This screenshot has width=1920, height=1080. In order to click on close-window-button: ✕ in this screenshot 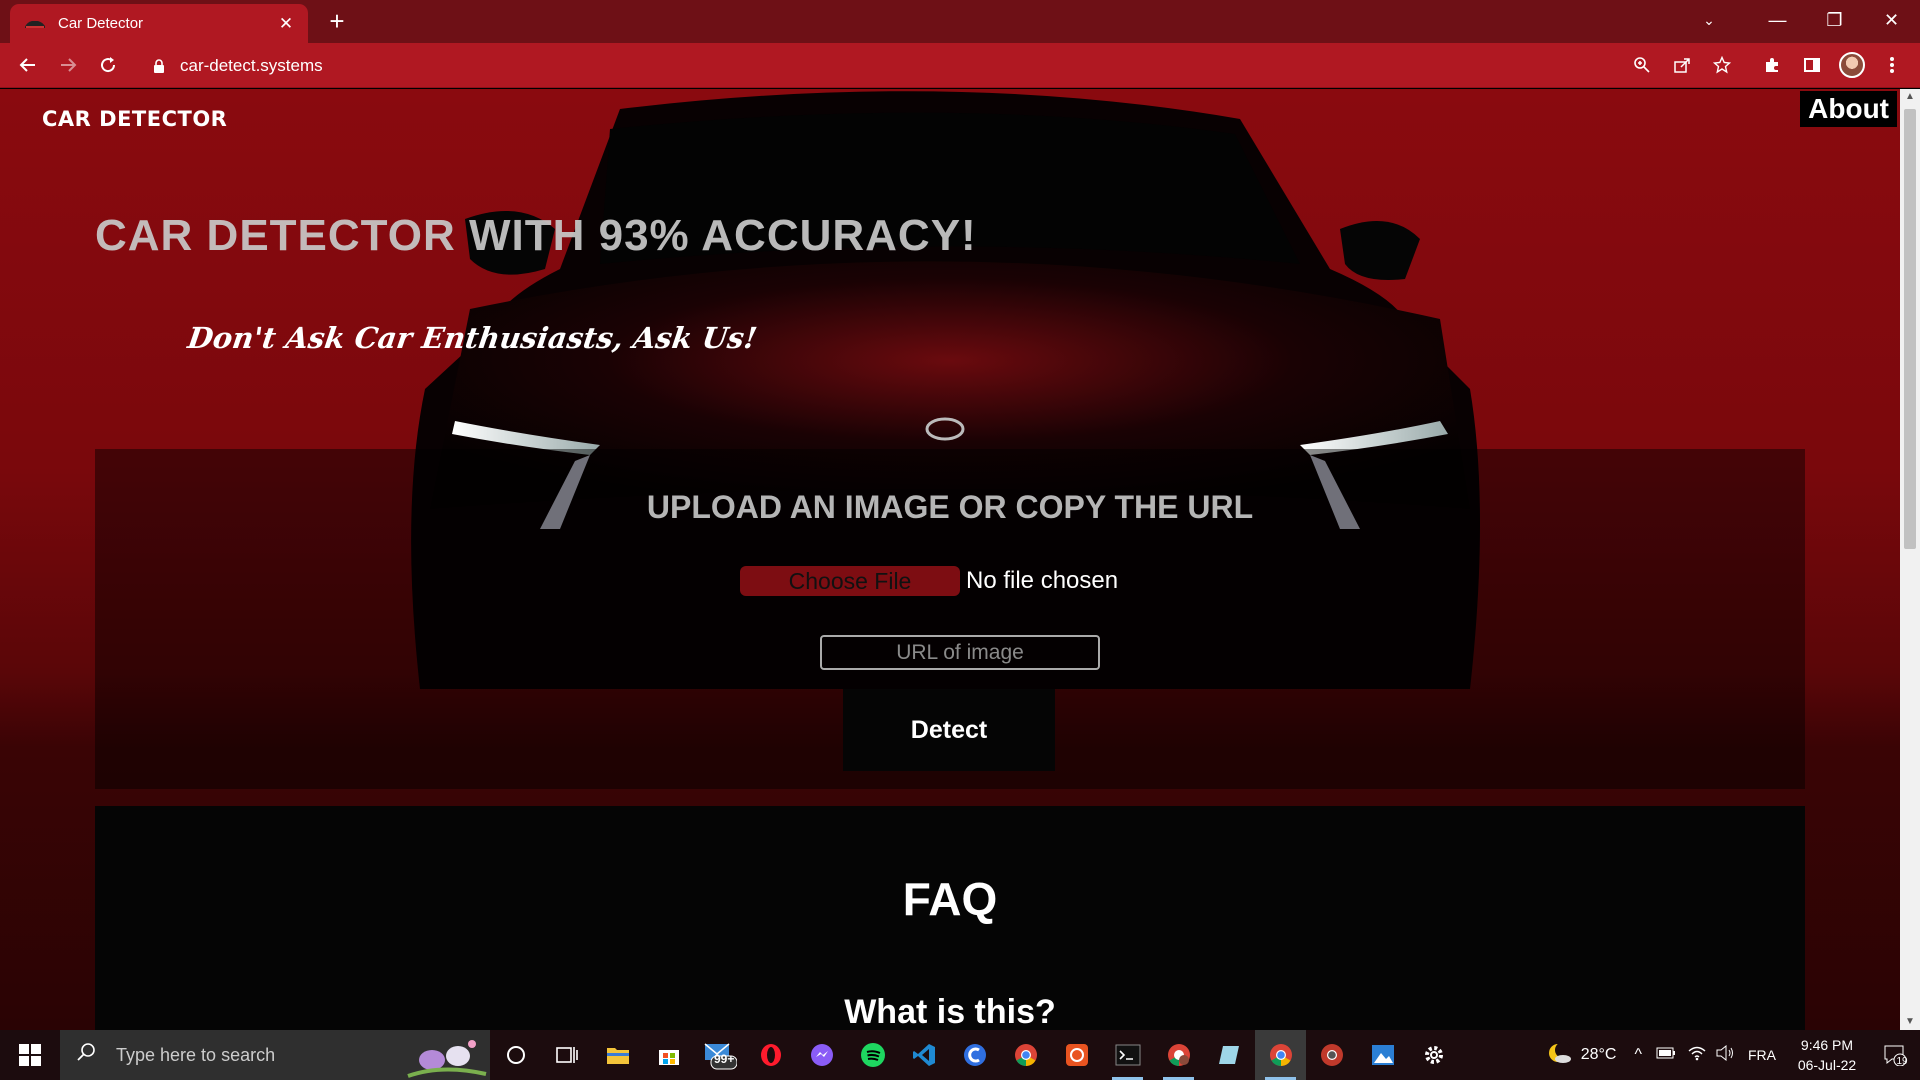, I will do `click(1891, 20)`.